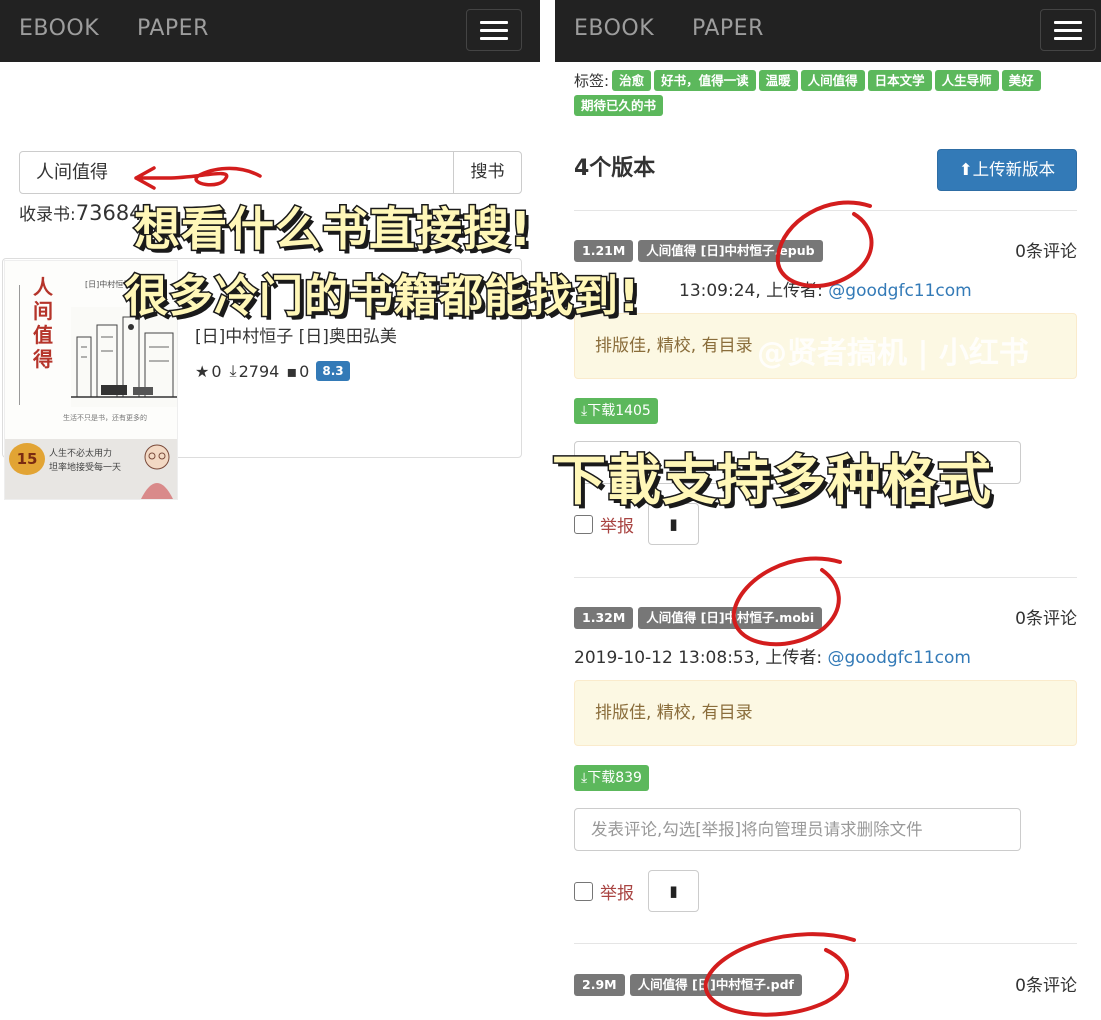 The height and width of the screenshot is (1020, 1101). I want to click on book-count: 收录书:73684, so click(81, 213).